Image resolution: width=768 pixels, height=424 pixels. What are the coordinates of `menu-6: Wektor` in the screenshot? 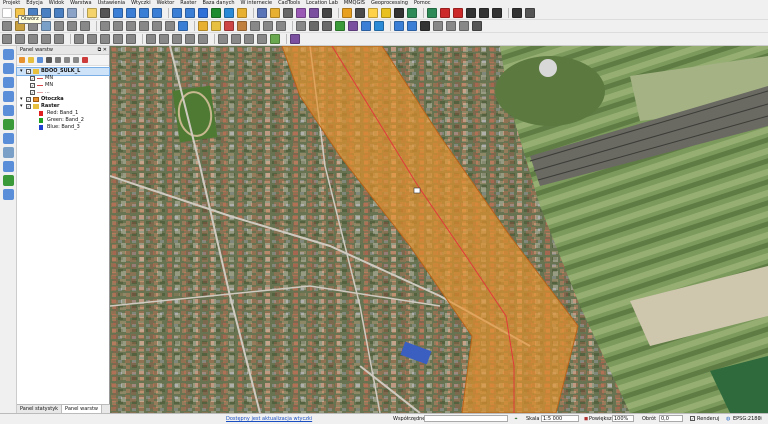 It's located at (166, 3).